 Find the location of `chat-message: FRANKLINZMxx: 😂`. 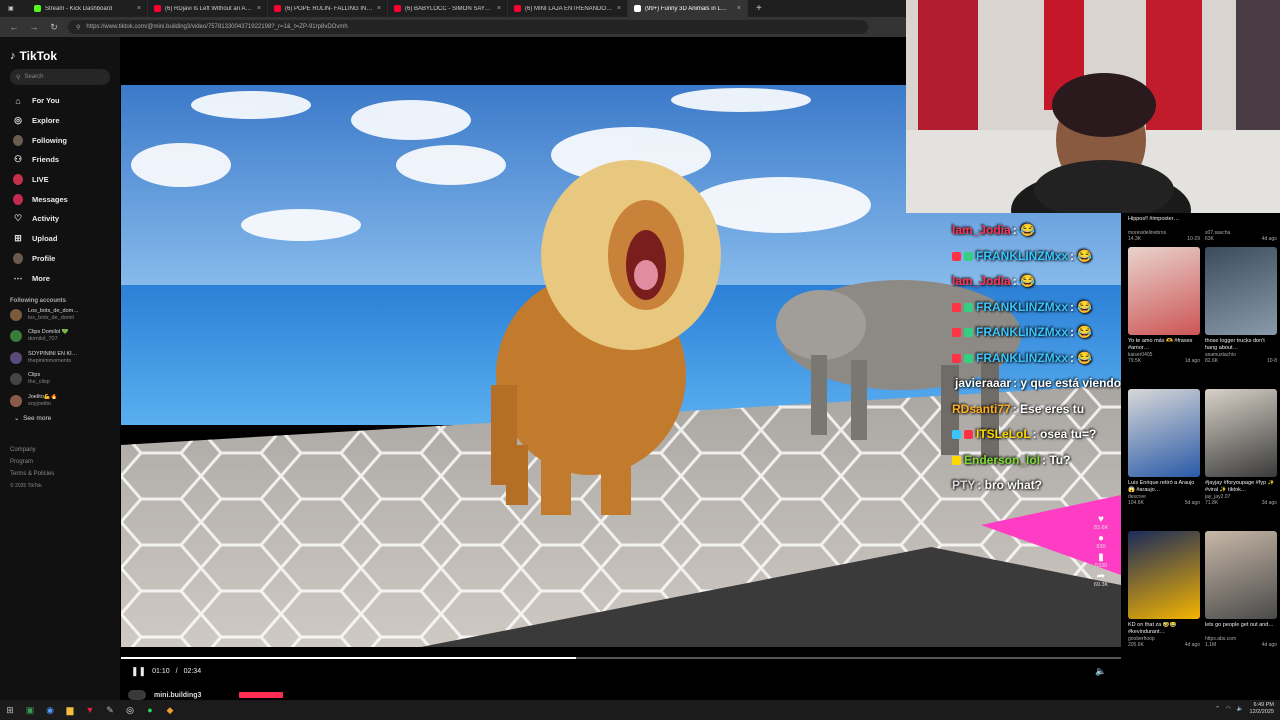

chat-message: FRANKLINZMxx: 😂 is located at coordinates (1037, 257).